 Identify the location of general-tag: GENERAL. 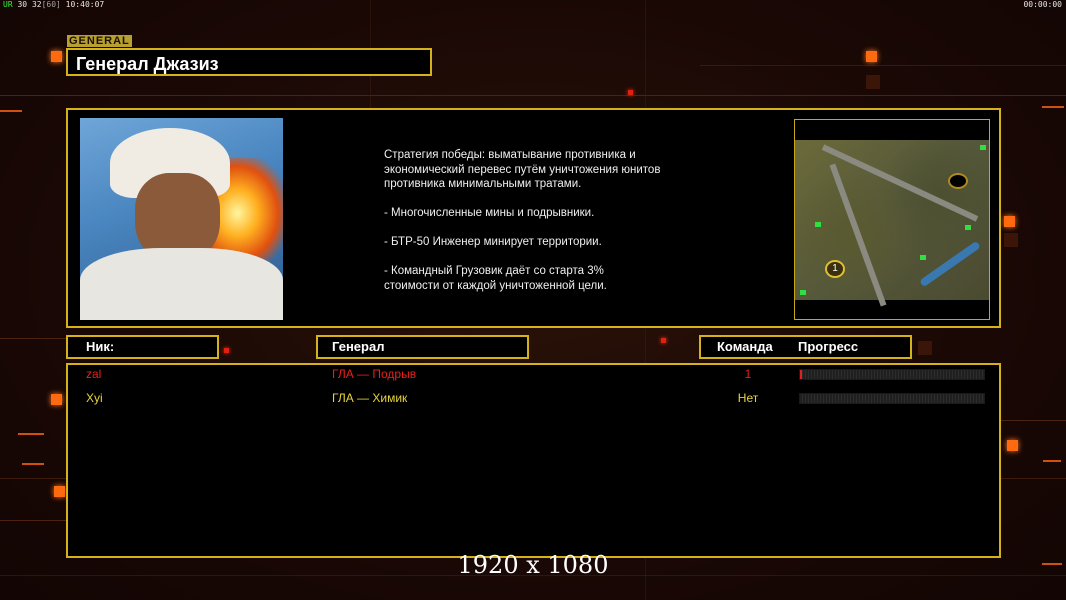
(99, 41).